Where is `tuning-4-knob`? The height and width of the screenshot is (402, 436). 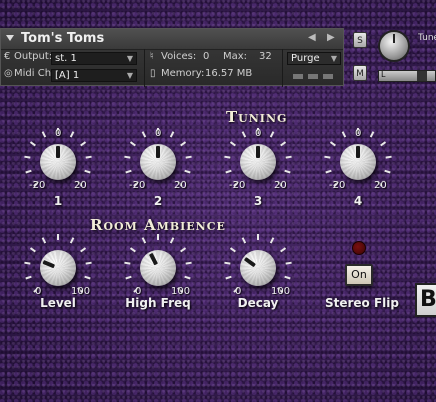 tuning-4-knob is located at coordinates (358, 162).